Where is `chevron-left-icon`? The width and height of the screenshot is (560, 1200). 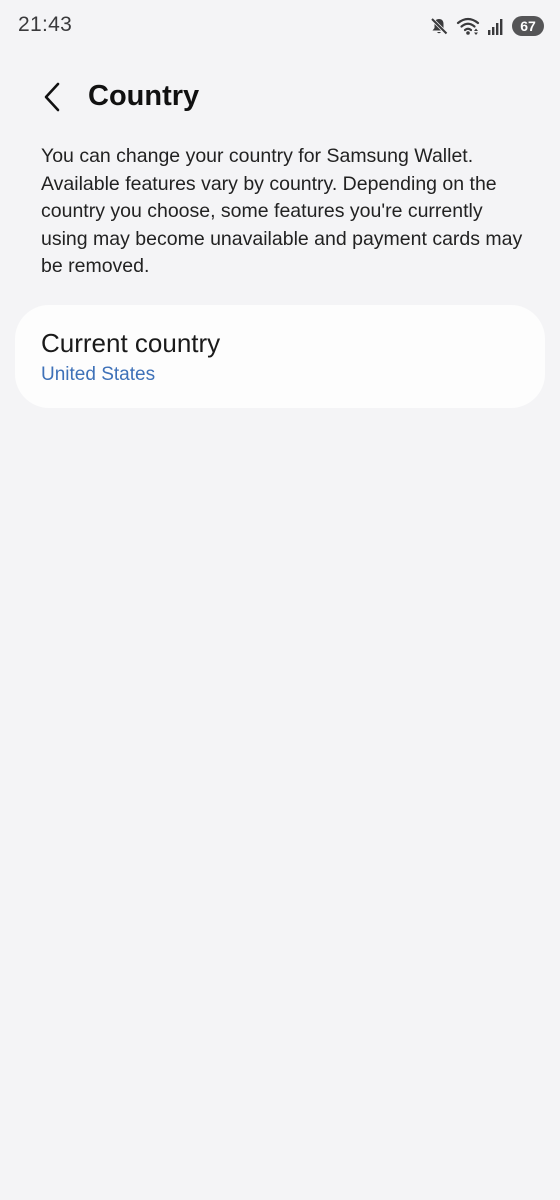 chevron-left-icon is located at coordinates (52, 99).